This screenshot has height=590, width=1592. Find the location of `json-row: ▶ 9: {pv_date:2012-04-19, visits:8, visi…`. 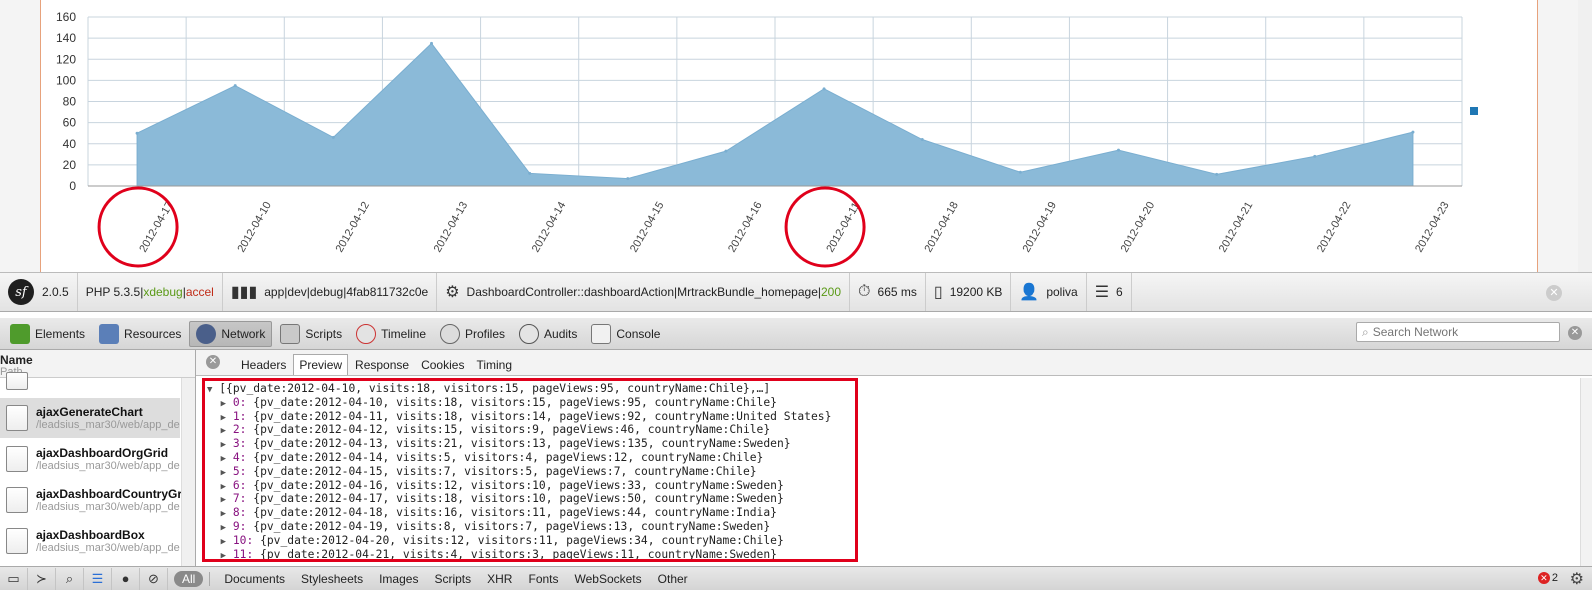

json-row: ▶ 9: {pv_date:2012-04-19, visits:8, visi… is located at coordinates (531, 527).